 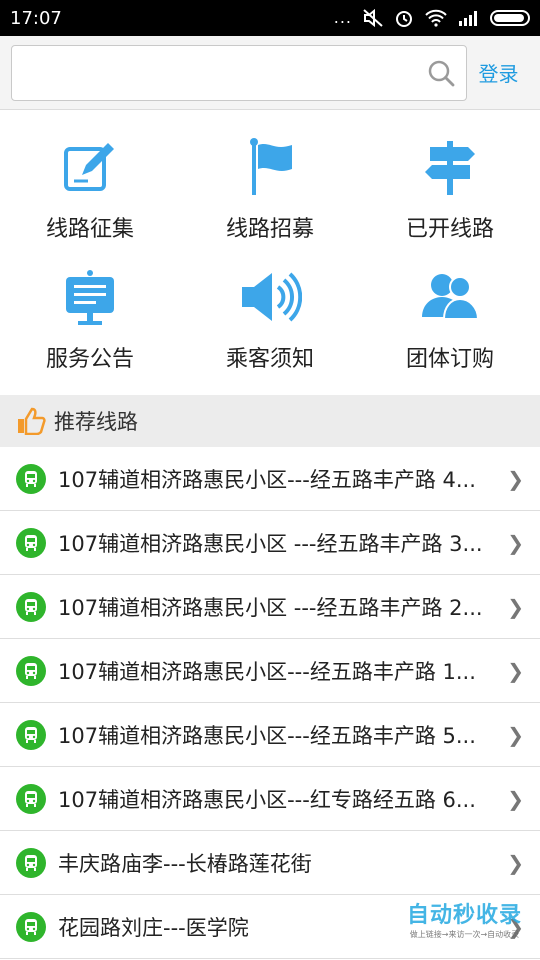 I want to click on menu-item-label: 服务公告, so click(x=89, y=359).